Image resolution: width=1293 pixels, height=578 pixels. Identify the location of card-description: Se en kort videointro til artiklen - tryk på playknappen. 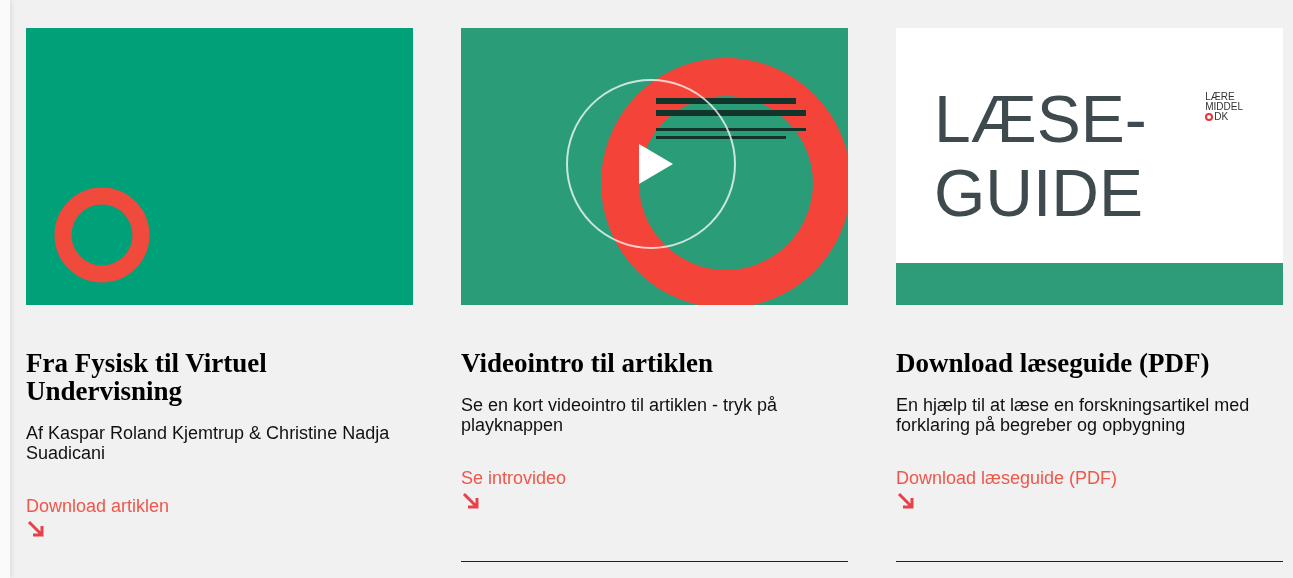
(620, 415).